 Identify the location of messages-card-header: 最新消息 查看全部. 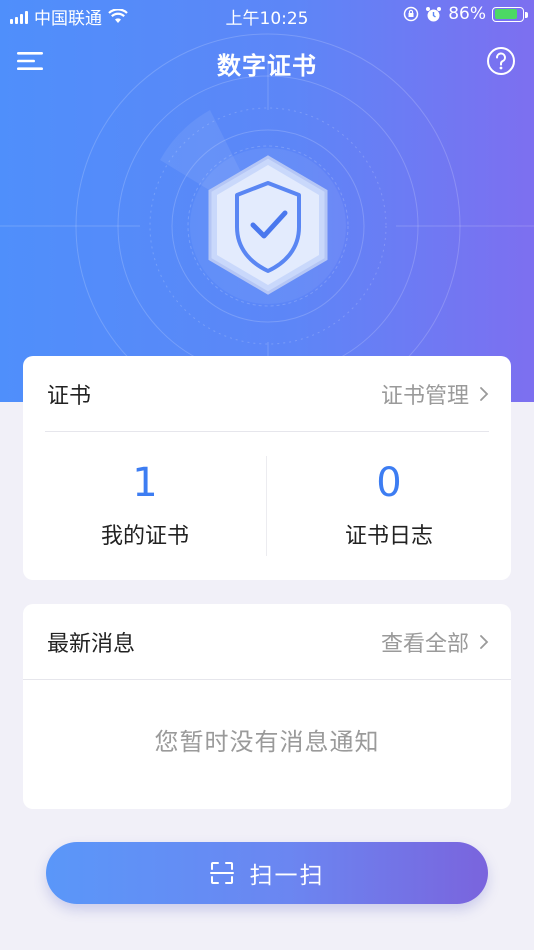
(267, 642).